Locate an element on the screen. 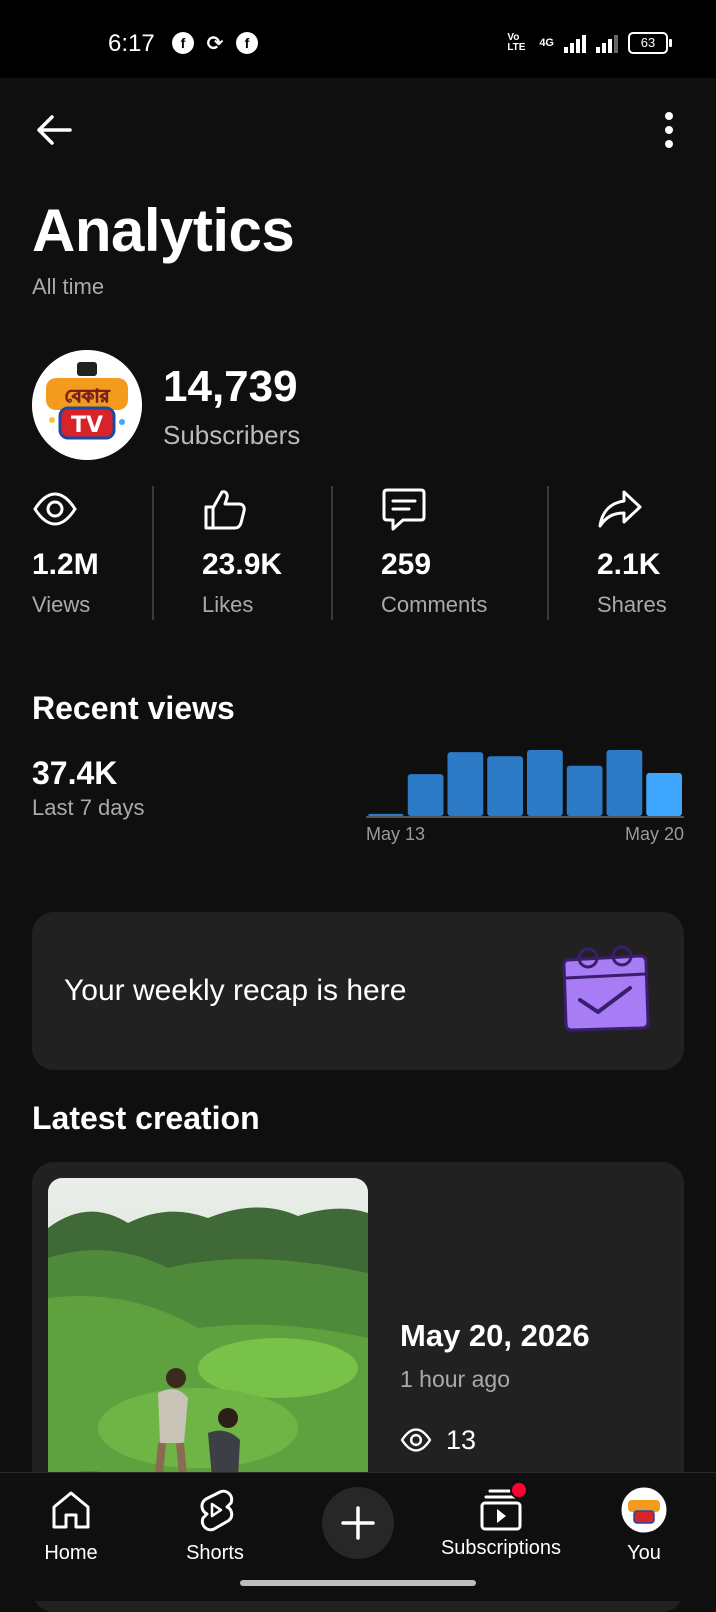 The height and width of the screenshot is (1612, 716). svg-text: TV is located at coordinates (87, 425).